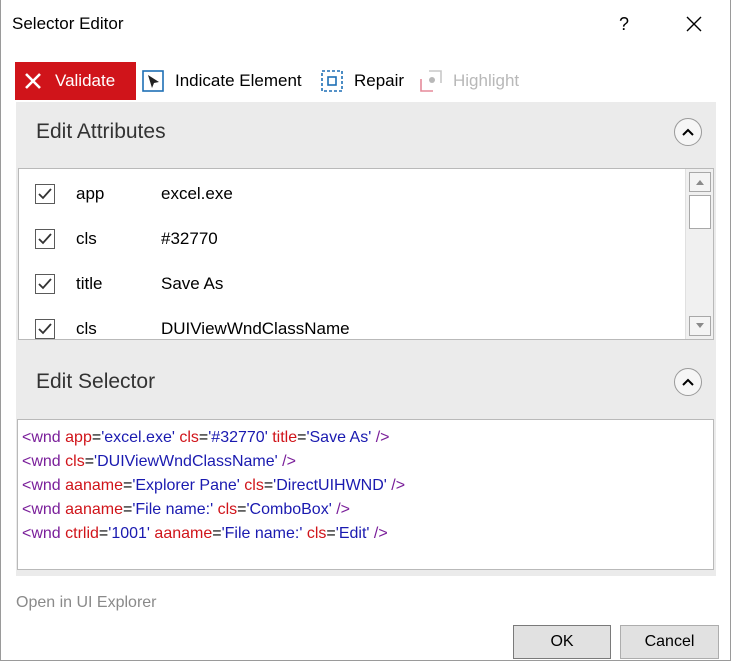  Describe the element at coordinates (153, 81) in the screenshot. I see `indicate-element-icon` at that location.